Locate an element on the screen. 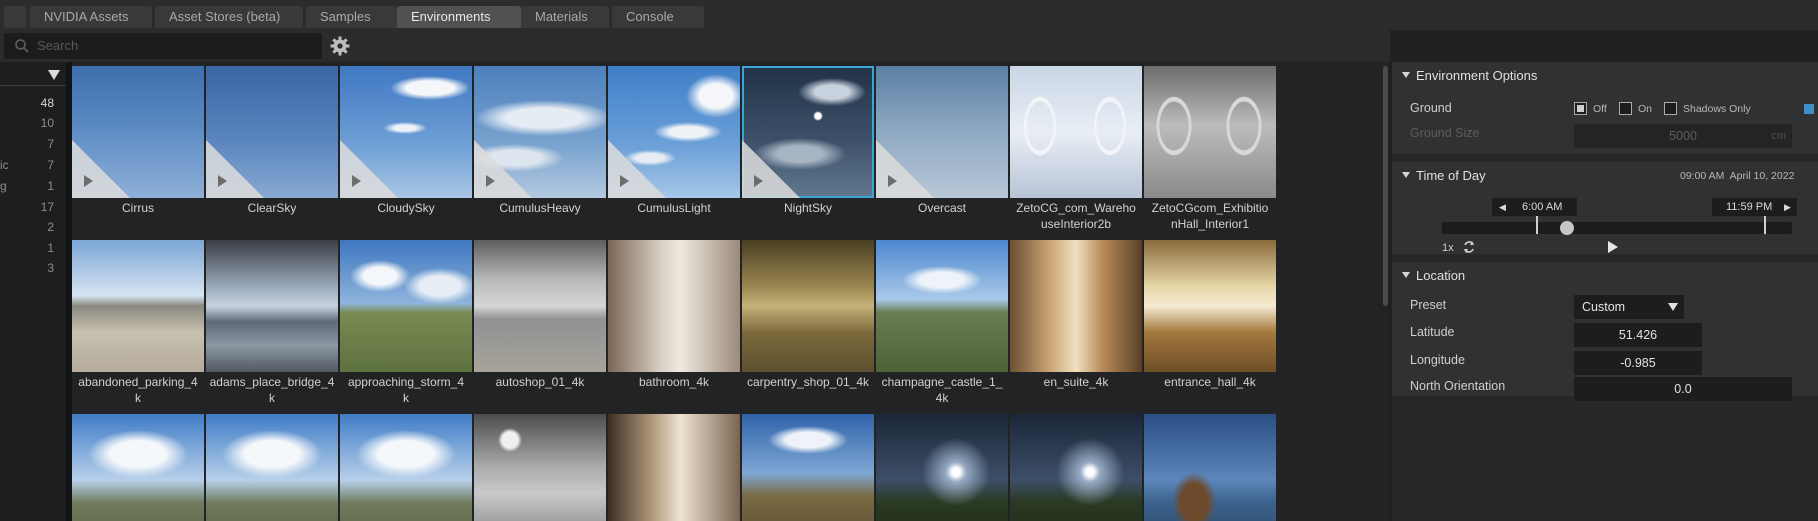 The width and height of the screenshot is (1818, 521). asset-card: champagne_castle_1_ 4k is located at coordinates (942, 323).